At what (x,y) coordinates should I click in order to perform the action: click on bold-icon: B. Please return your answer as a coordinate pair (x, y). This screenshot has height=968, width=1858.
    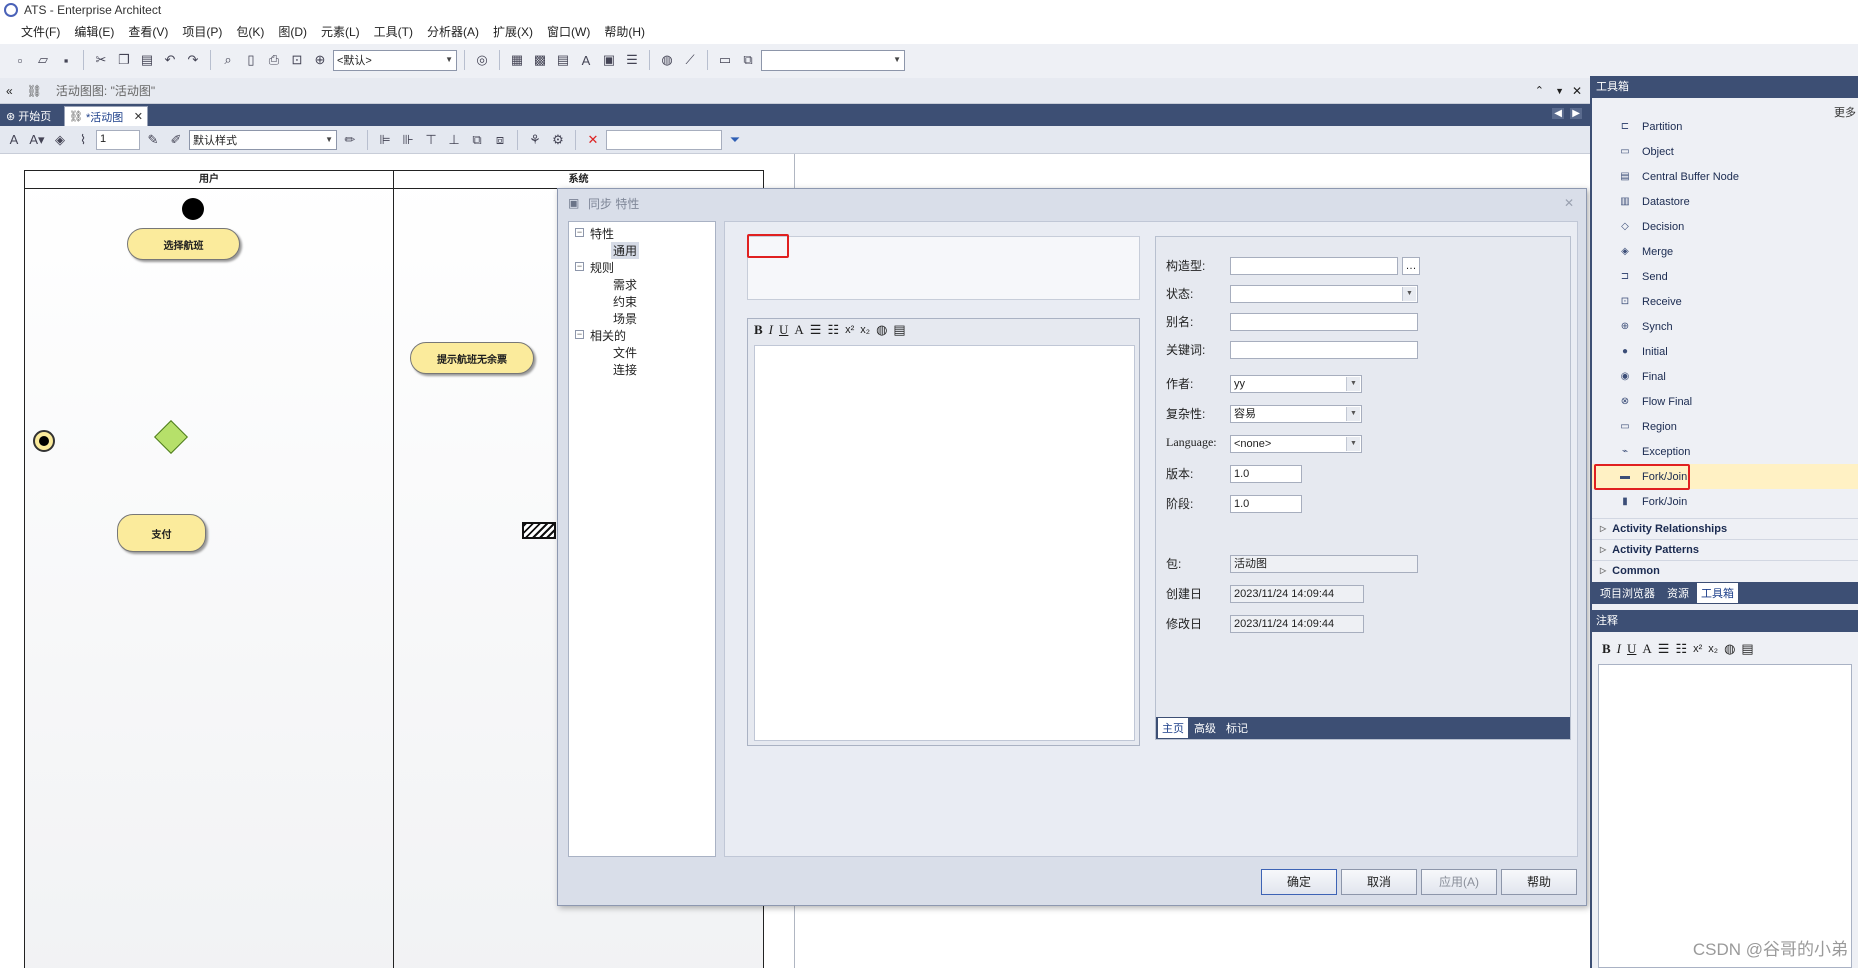
    Looking at the image, I should click on (1606, 649).